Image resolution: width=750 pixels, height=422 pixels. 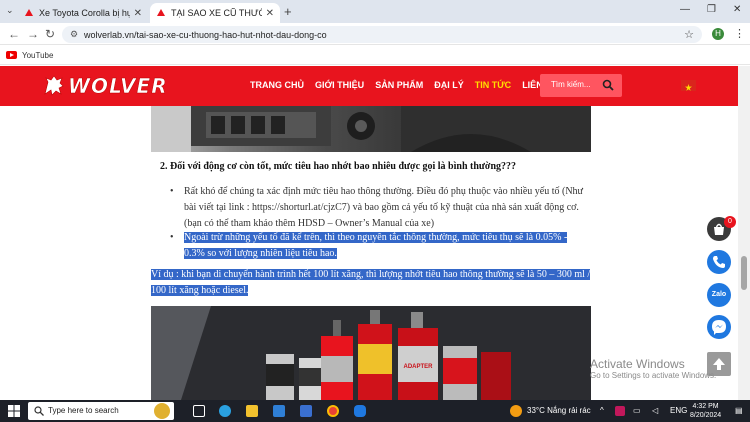 I want to click on phone-icon, so click(x=719, y=262).